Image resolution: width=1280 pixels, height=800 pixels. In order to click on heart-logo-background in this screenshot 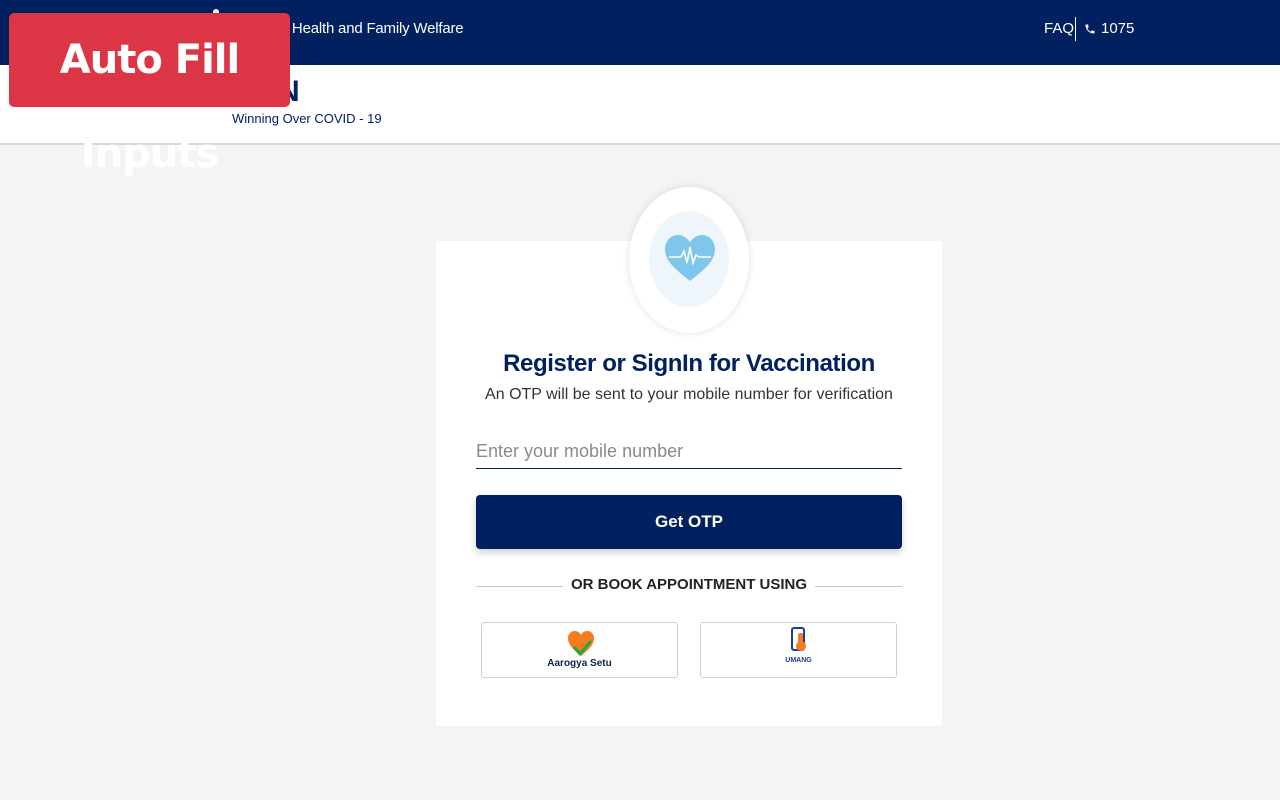, I will do `click(689, 259)`.